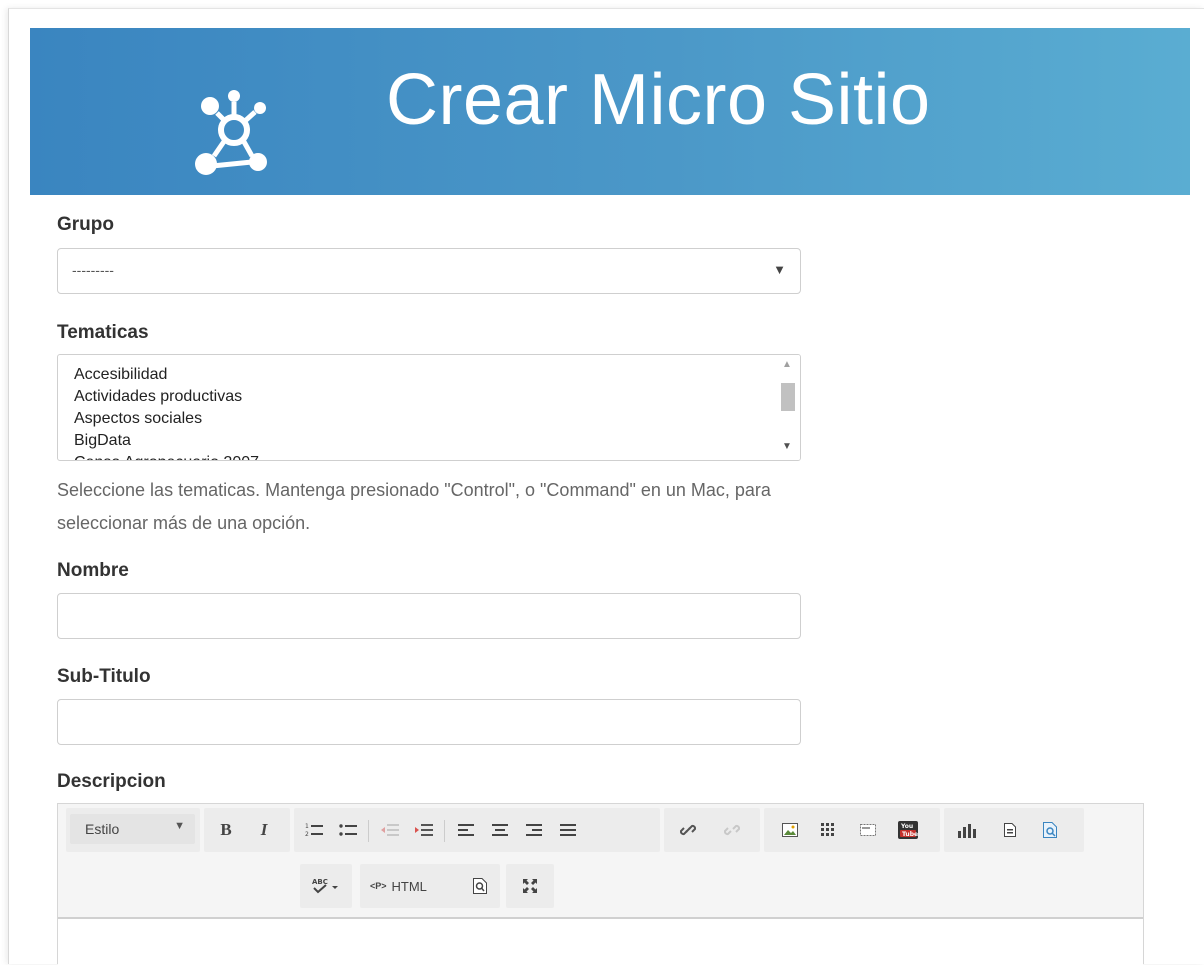 The image size is (1204, 965). I want to click on iframe-icon, so click(868, 830).